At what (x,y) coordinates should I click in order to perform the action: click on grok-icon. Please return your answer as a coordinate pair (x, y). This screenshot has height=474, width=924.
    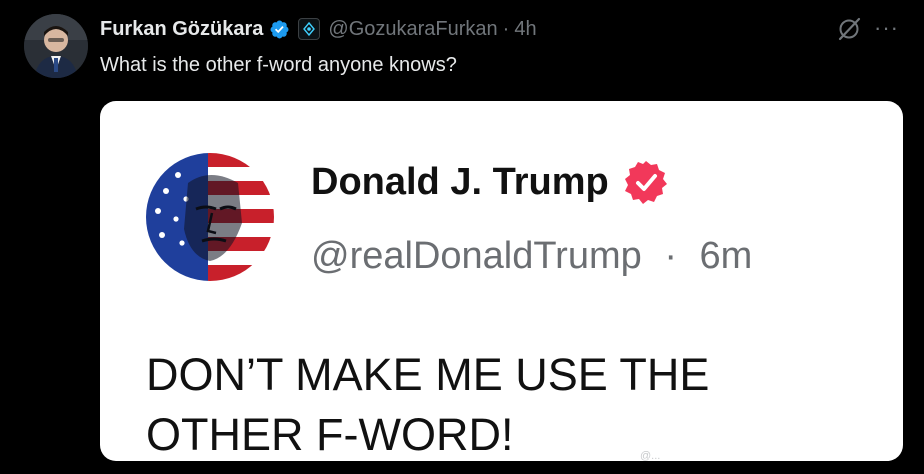
    Looking at the image, I should click on (849, 29).